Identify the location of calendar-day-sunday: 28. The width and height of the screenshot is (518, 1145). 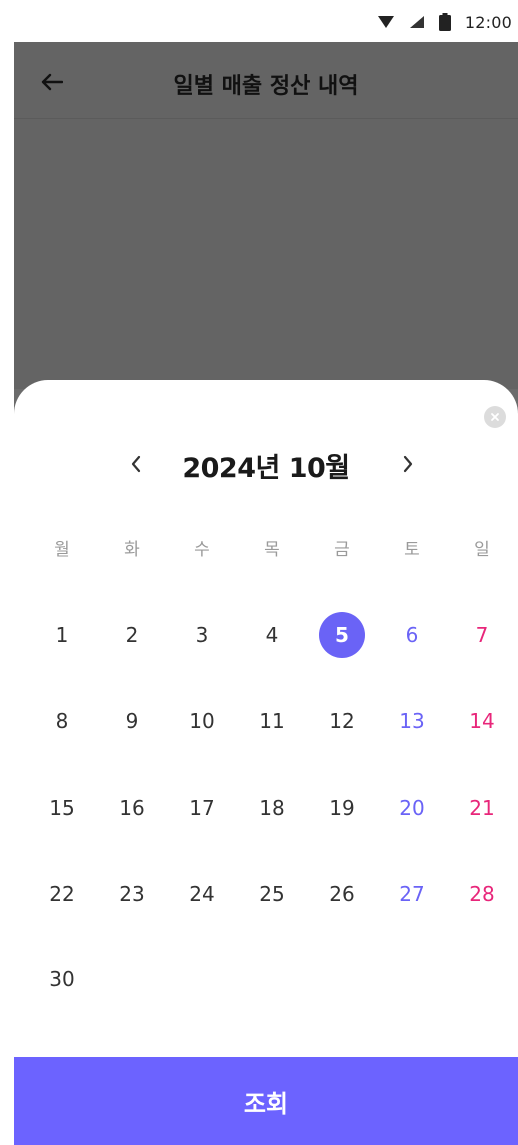
(482, 894).